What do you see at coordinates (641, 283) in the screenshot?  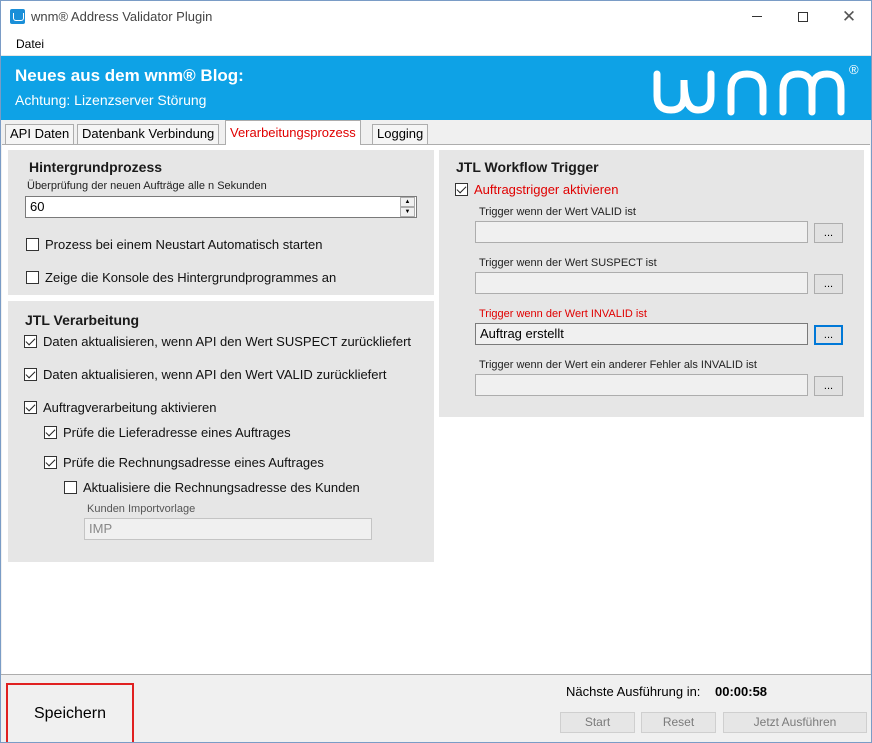 I see `trigger-suspect-input` at bounding box center [641, 283].